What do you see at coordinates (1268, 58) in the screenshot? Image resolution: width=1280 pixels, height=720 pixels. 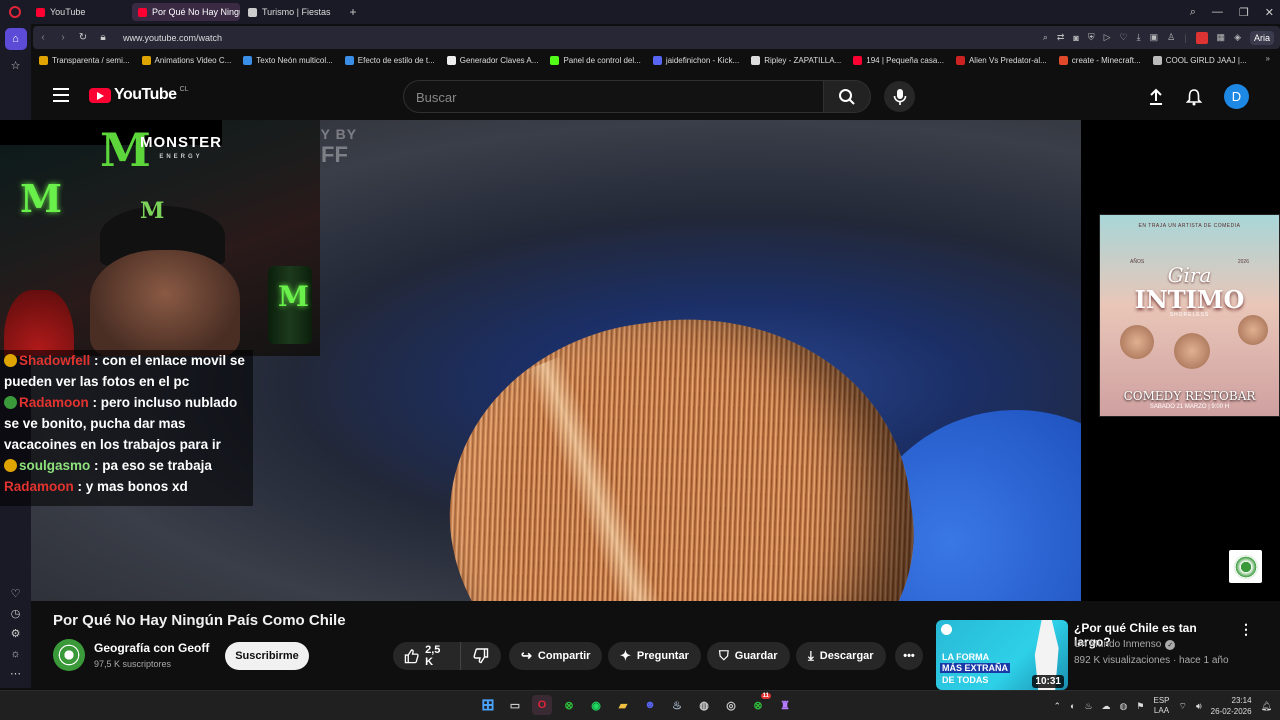 I see `chevron-right-icon: »` at bounding box center [1268, 58].